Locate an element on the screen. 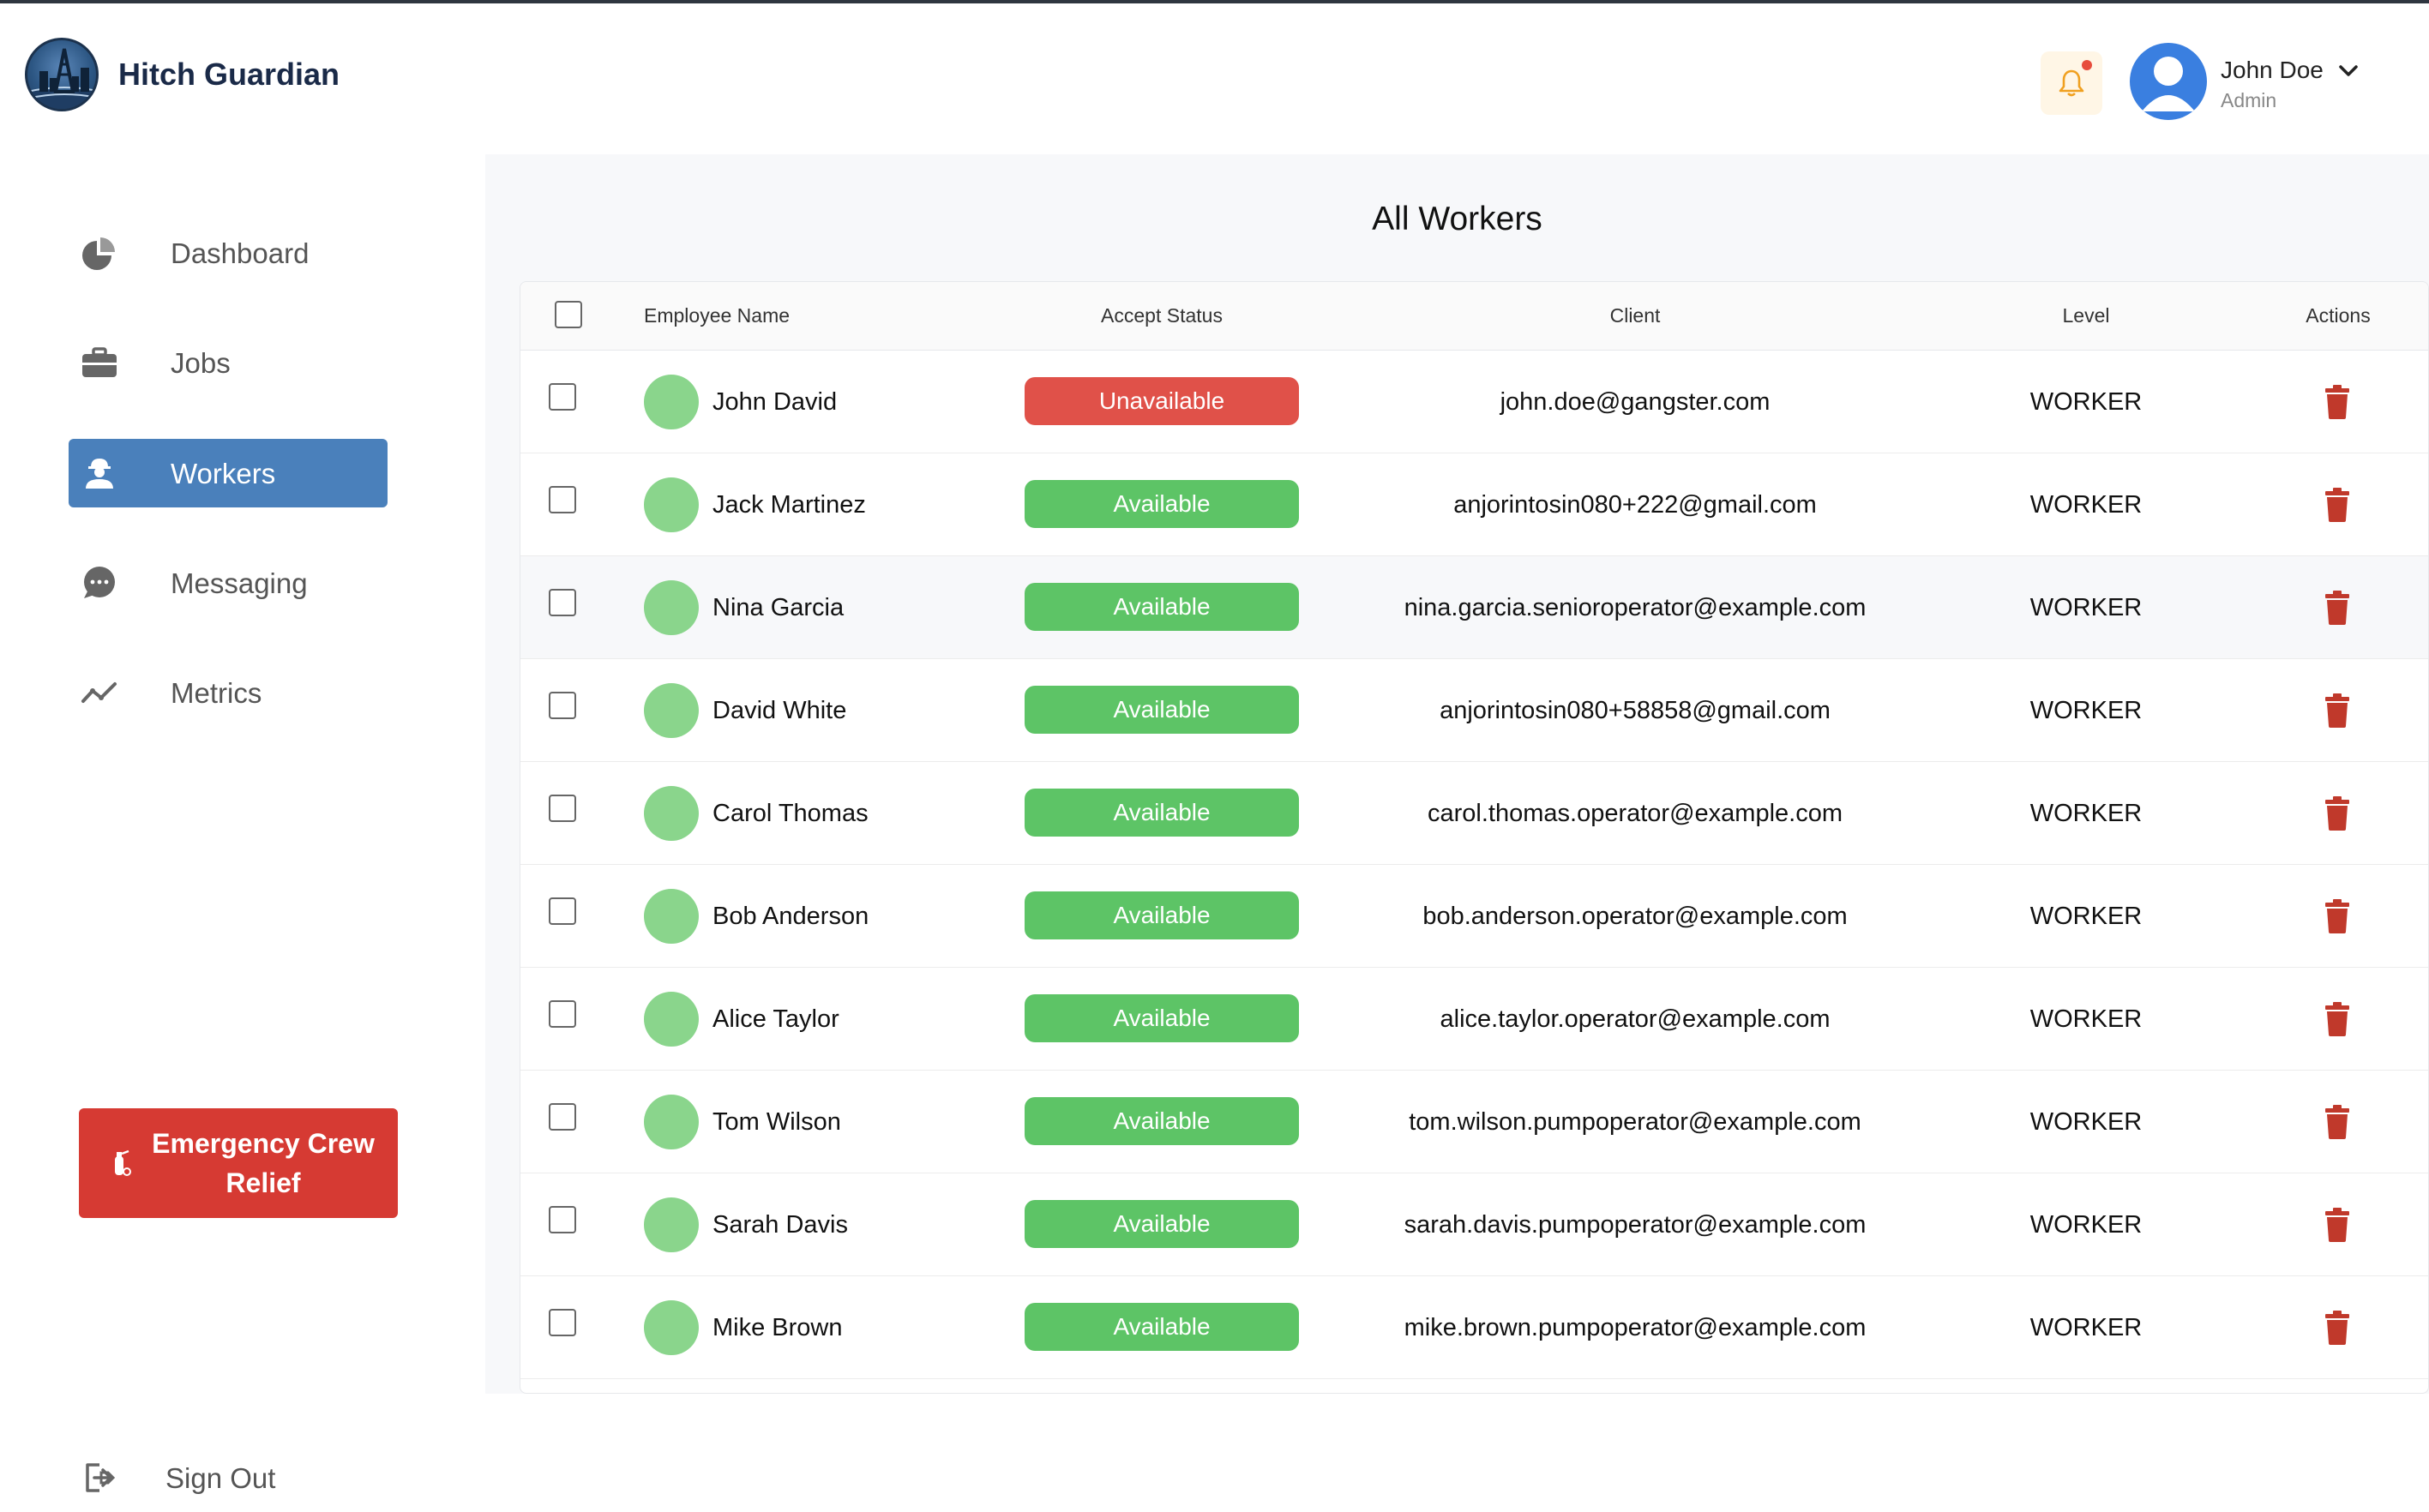  employee-name: Tom Wilson is located at coordinates (777, 1122).